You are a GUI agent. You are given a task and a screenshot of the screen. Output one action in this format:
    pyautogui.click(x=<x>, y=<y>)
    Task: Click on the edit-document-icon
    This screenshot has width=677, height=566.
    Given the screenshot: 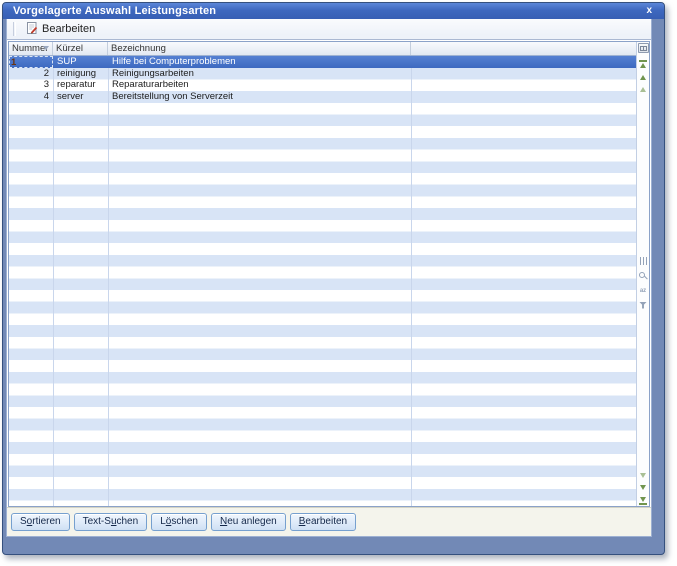 What is the action you would take?
    pyautogui.click(x=32, y=29)
    